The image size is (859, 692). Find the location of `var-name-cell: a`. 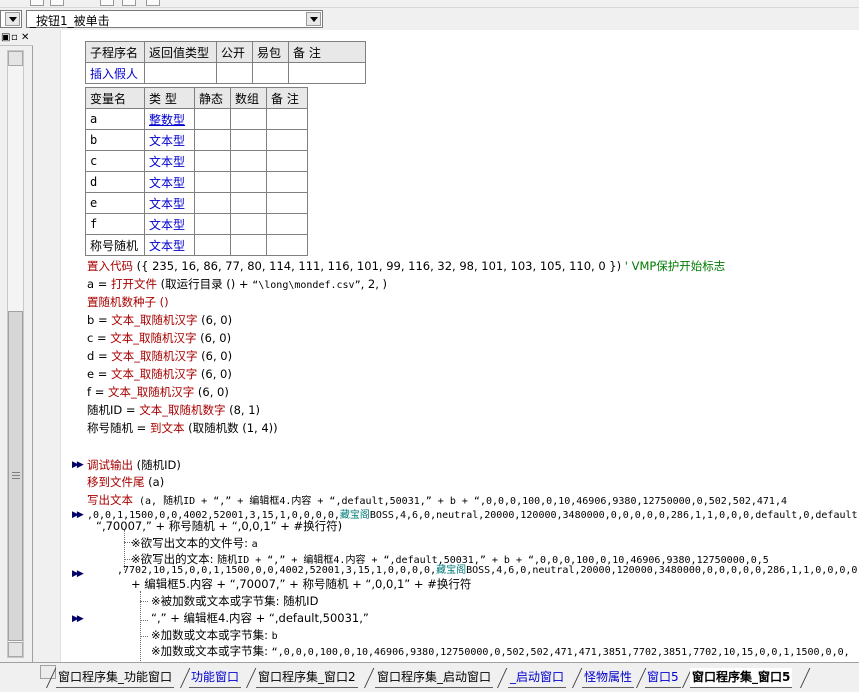

var-name-cell: a is located at coordinates (115, 119).